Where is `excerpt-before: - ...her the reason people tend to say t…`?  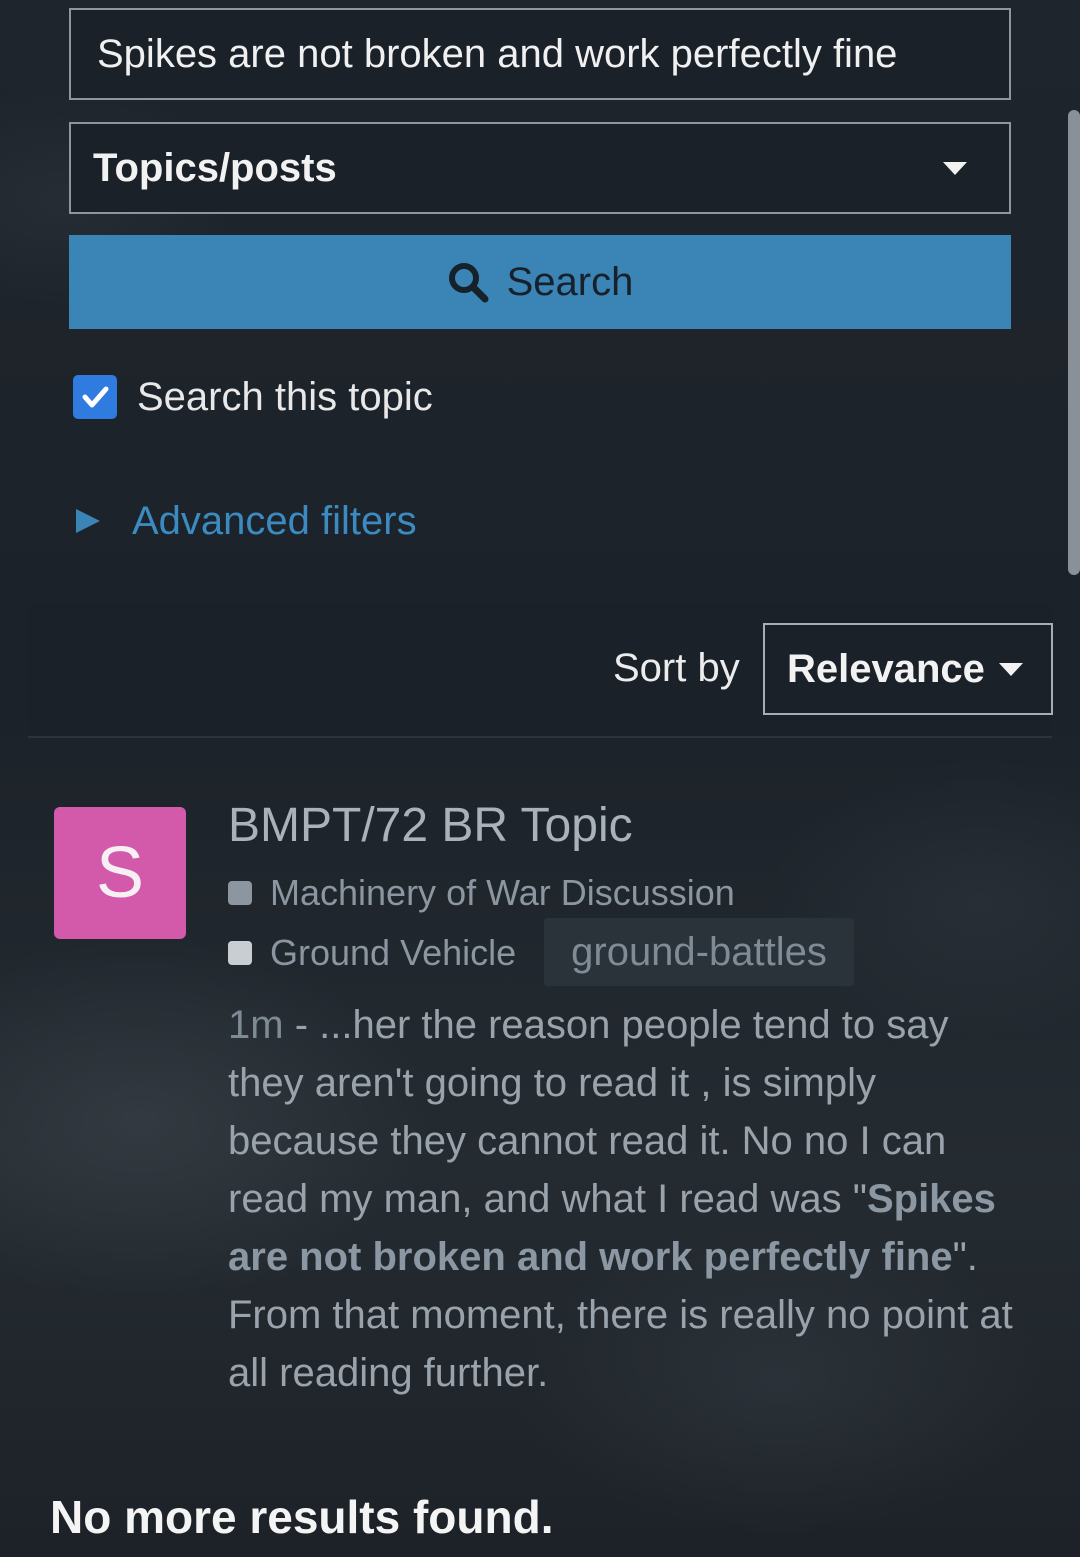
excerpt-before: - ...her the reason people tend to say t… is located at coordinates (588, 1112).